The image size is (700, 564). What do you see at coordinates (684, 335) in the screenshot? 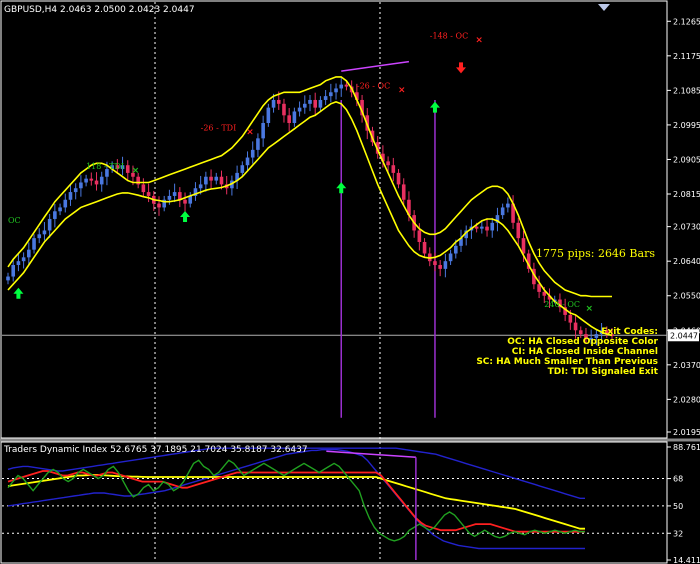
I see `current-price-tag-label: 2.0447` at bounding box center [684, 335].